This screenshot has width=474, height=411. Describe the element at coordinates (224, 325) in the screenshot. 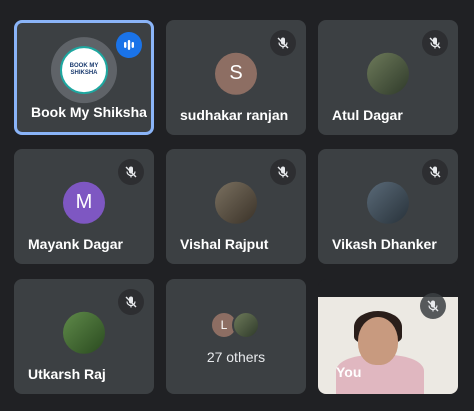

I see `avatar-initial: L` at that location.